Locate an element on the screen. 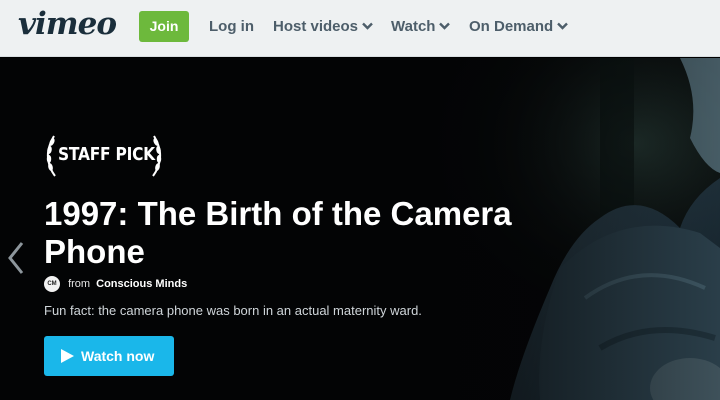  nav-menu-host-videos: Host videos is located at coordinates (323, 26).